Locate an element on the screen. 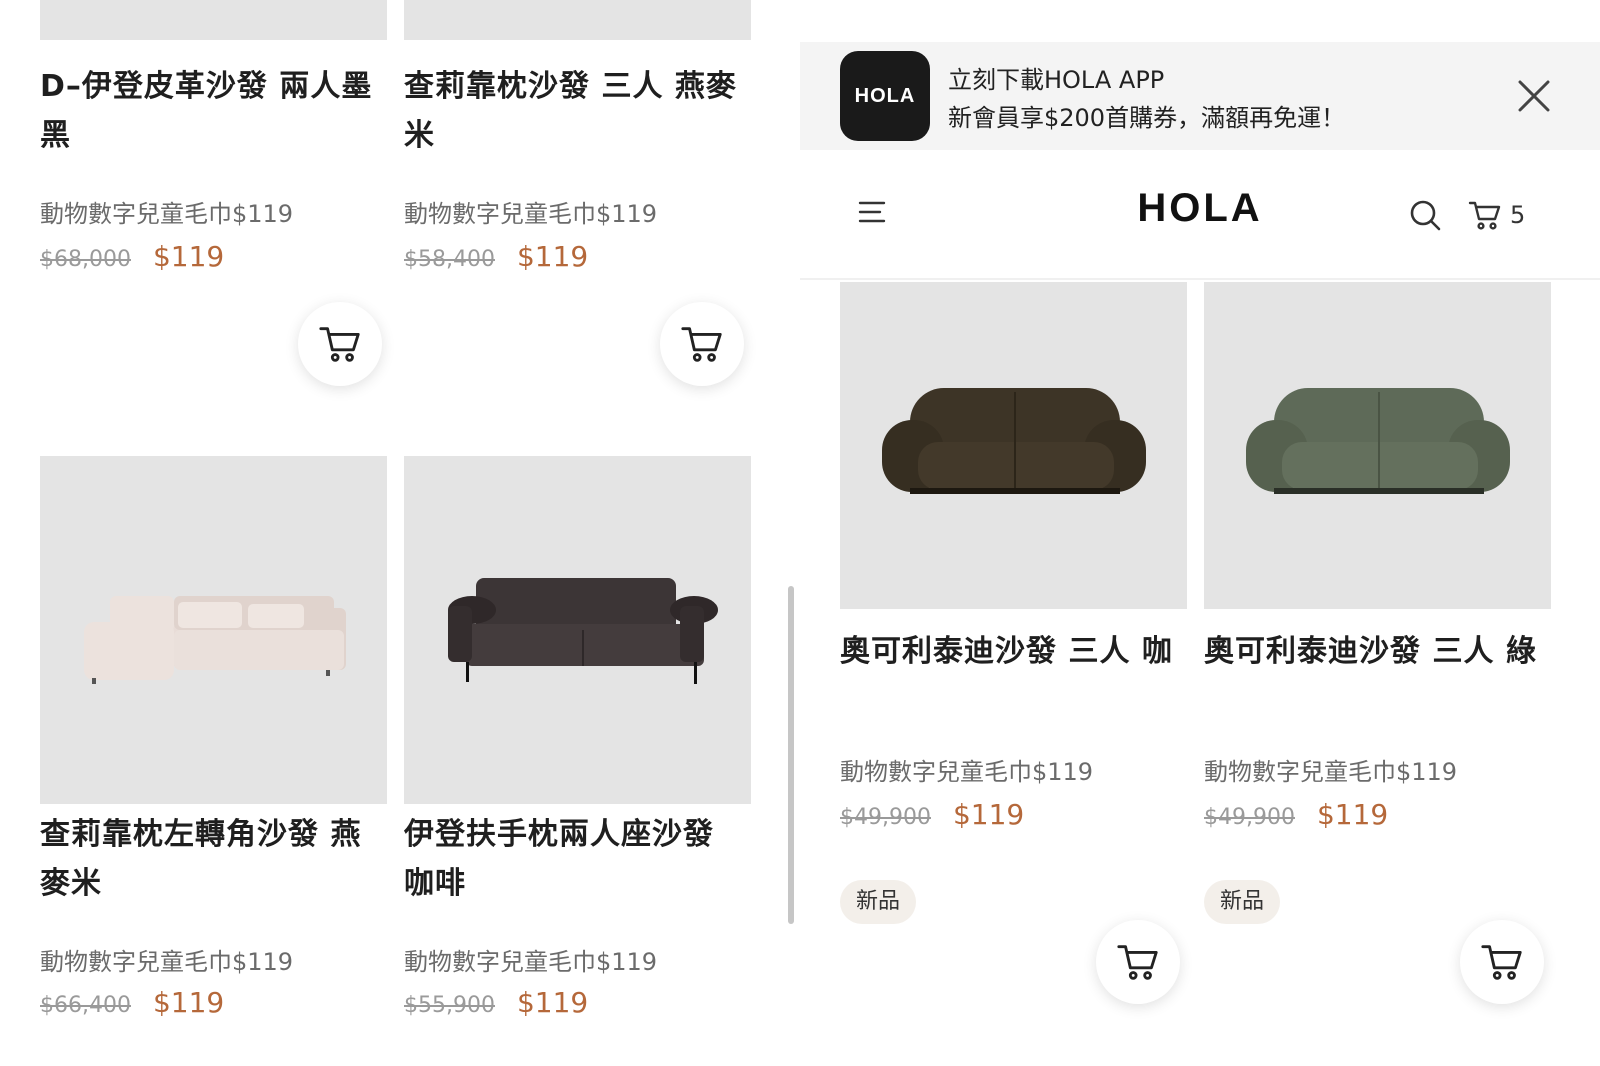  price-row: $58,400 $119 is located at coordinates (496, 256).